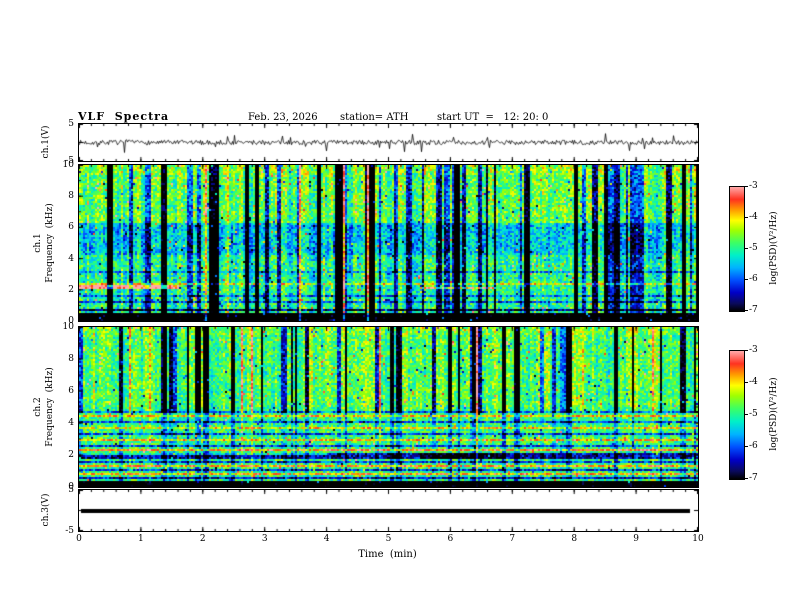 The width and height of the screenshot is (792, 612). What do you see at coordinates (774, 414) in the screenshot?
I see `ch2-colorbar-label: log(PSD)(V²/Hz)` at bounding box center [774, 414].